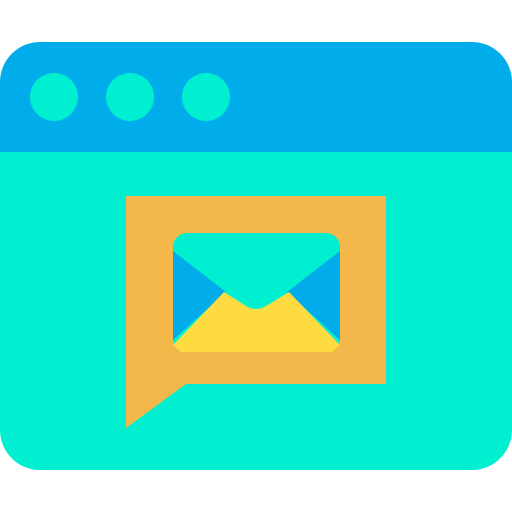 This screenshot has width=512, height=512. I want to click on envelope-icon, so click(256, 292).